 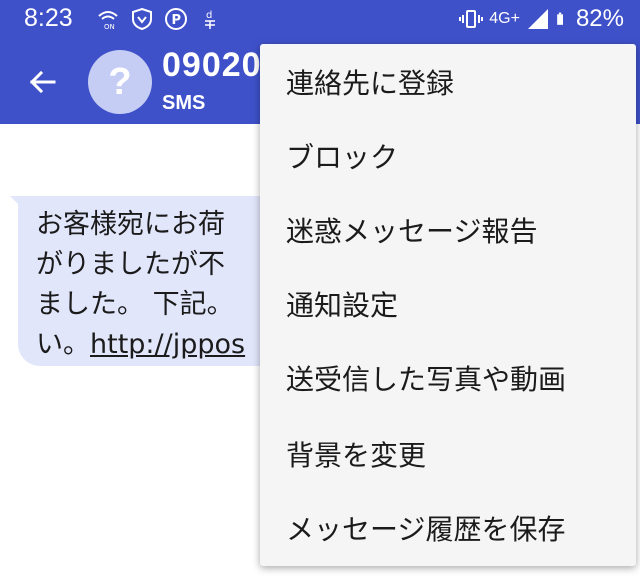 I want to click on status-bar: 8:23 ON P d 4G+ 82%, so click(x=320, y=20).